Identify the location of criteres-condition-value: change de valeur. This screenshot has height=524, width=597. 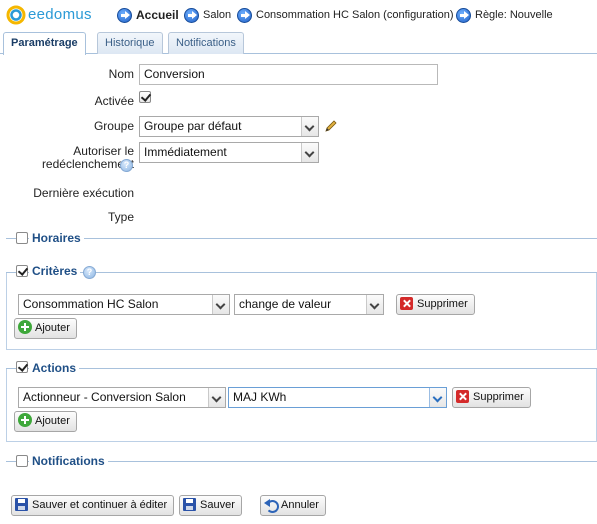
(285, 304).